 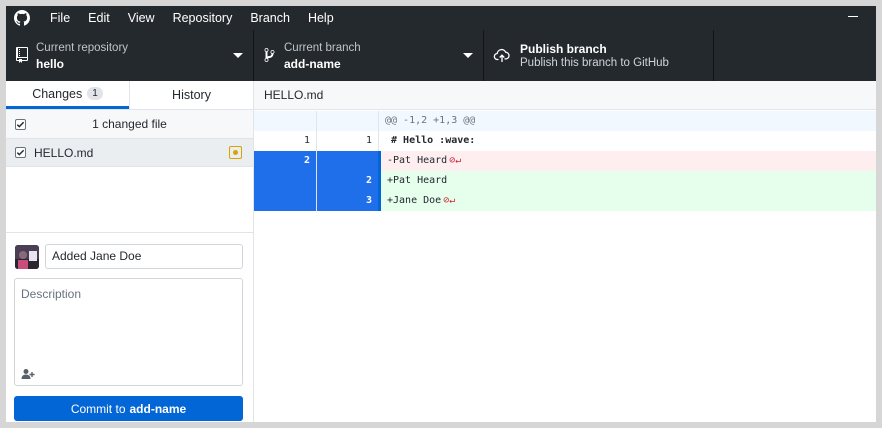 I want to click on file-checkbox, so click(x=20, y=152).